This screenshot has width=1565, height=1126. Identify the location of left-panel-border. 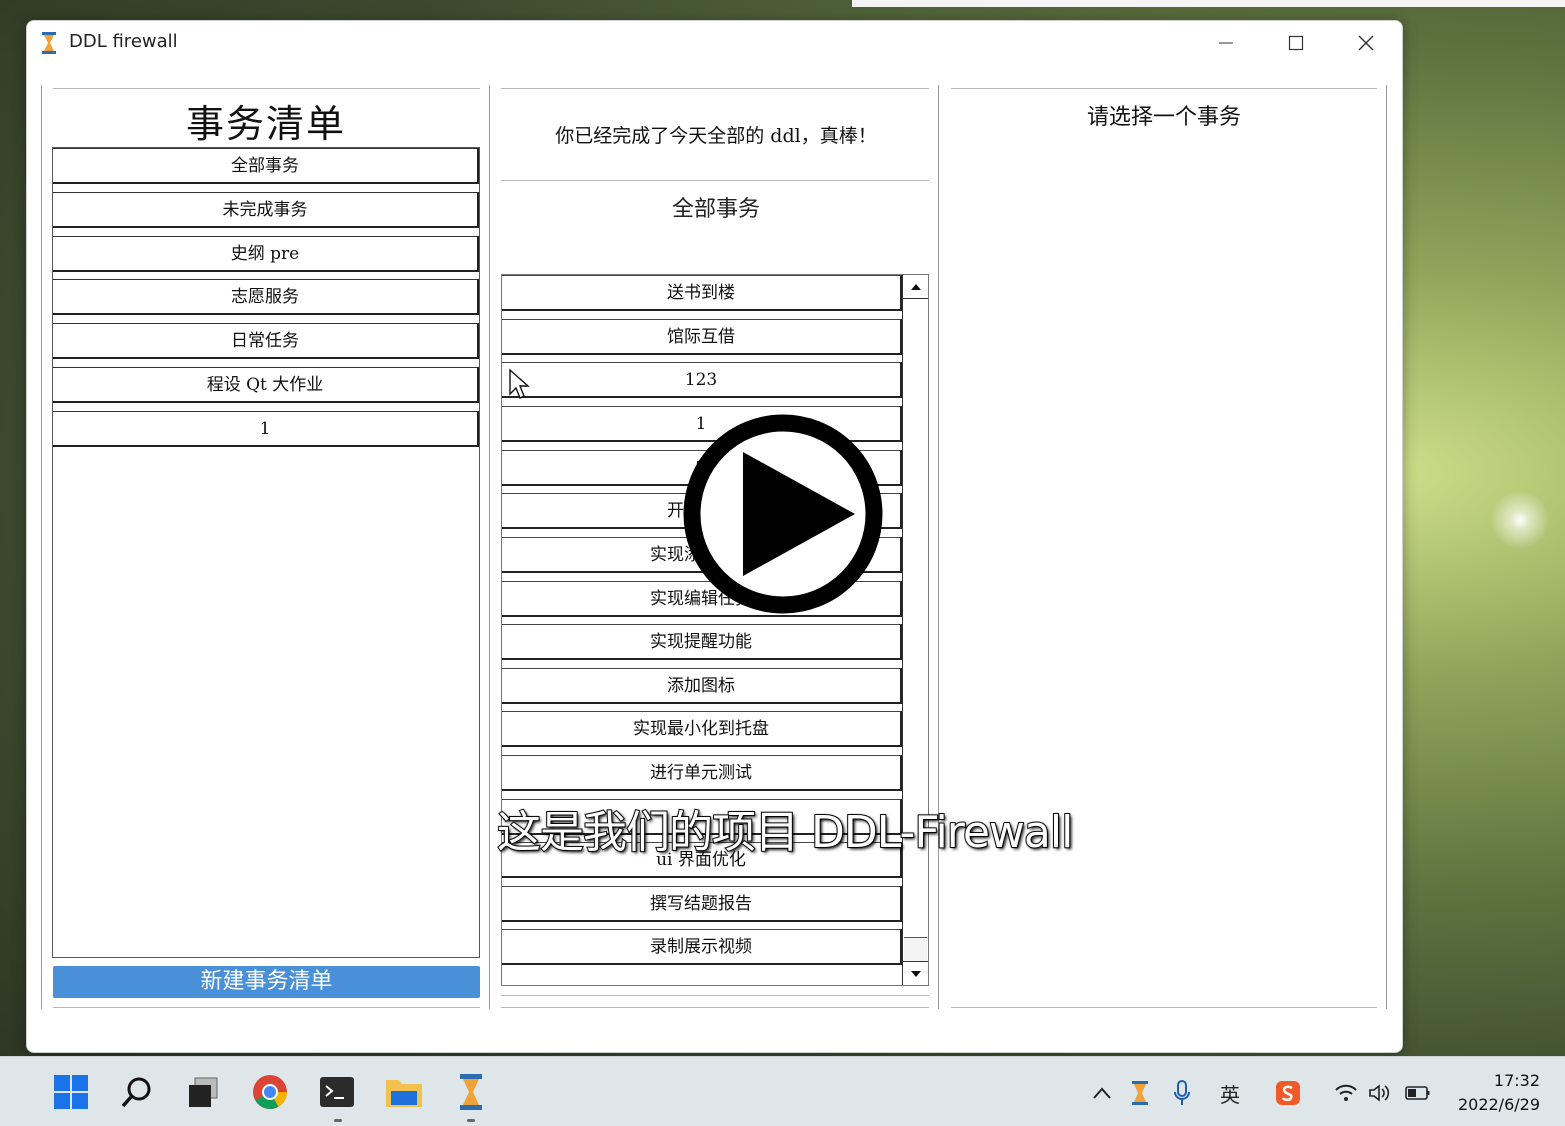
(41, 547).